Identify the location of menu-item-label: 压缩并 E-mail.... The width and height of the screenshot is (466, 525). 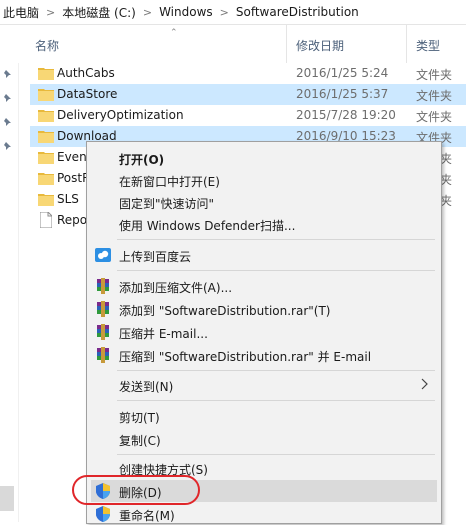
(163, 334).